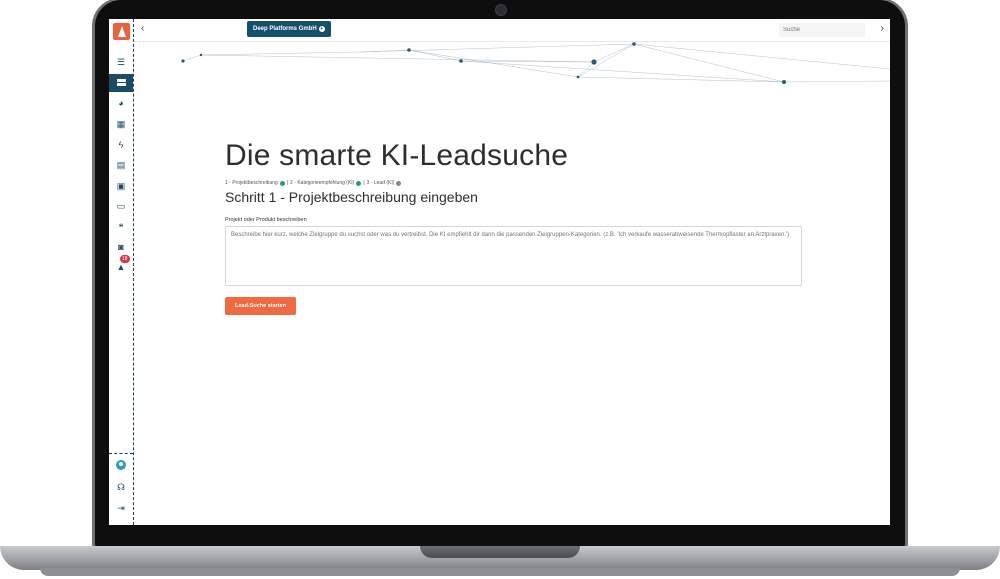 The width and height of the screenshot is (1000, 579). I want to click on chevron-right-icon: ›, so click(882, 28).